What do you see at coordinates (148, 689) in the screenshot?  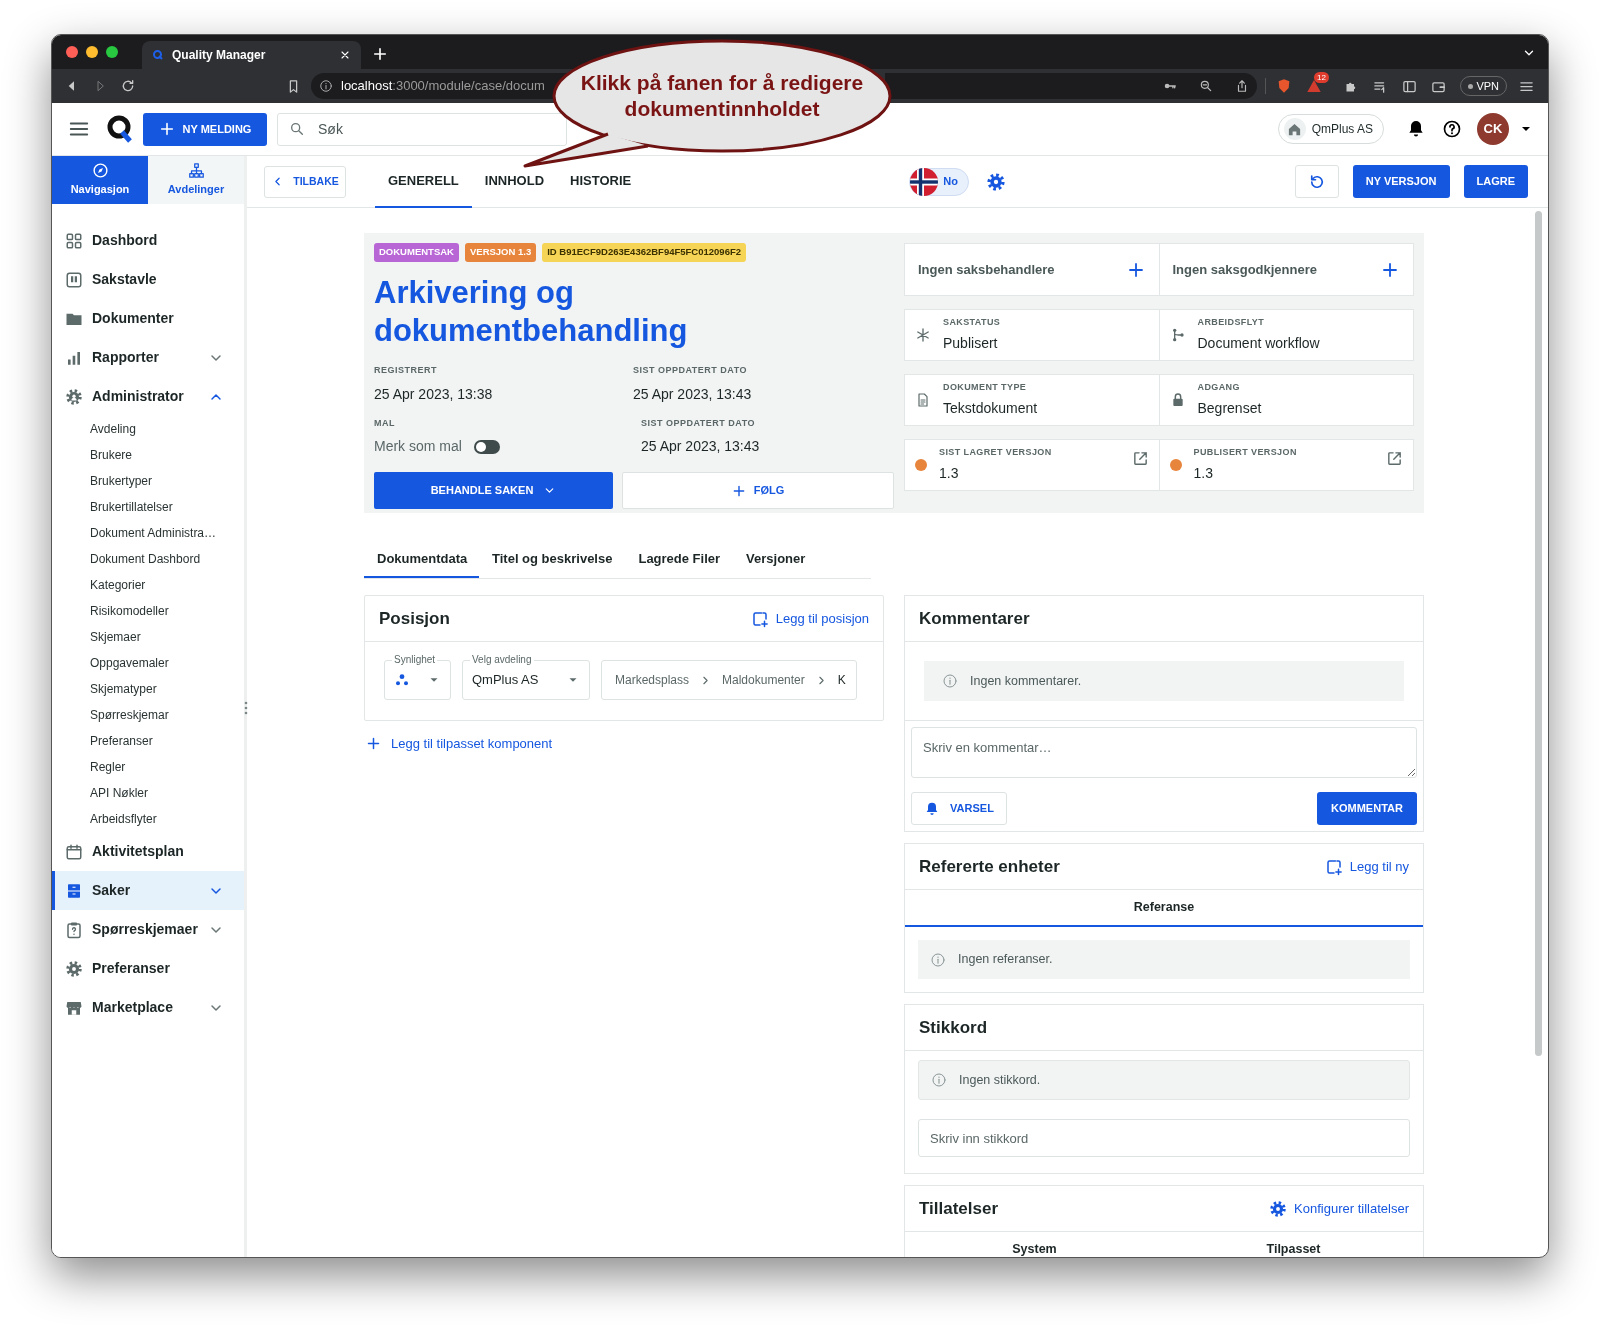 I see `sidebar-subitem: Skjematyper` at bounding box center [148, 689].